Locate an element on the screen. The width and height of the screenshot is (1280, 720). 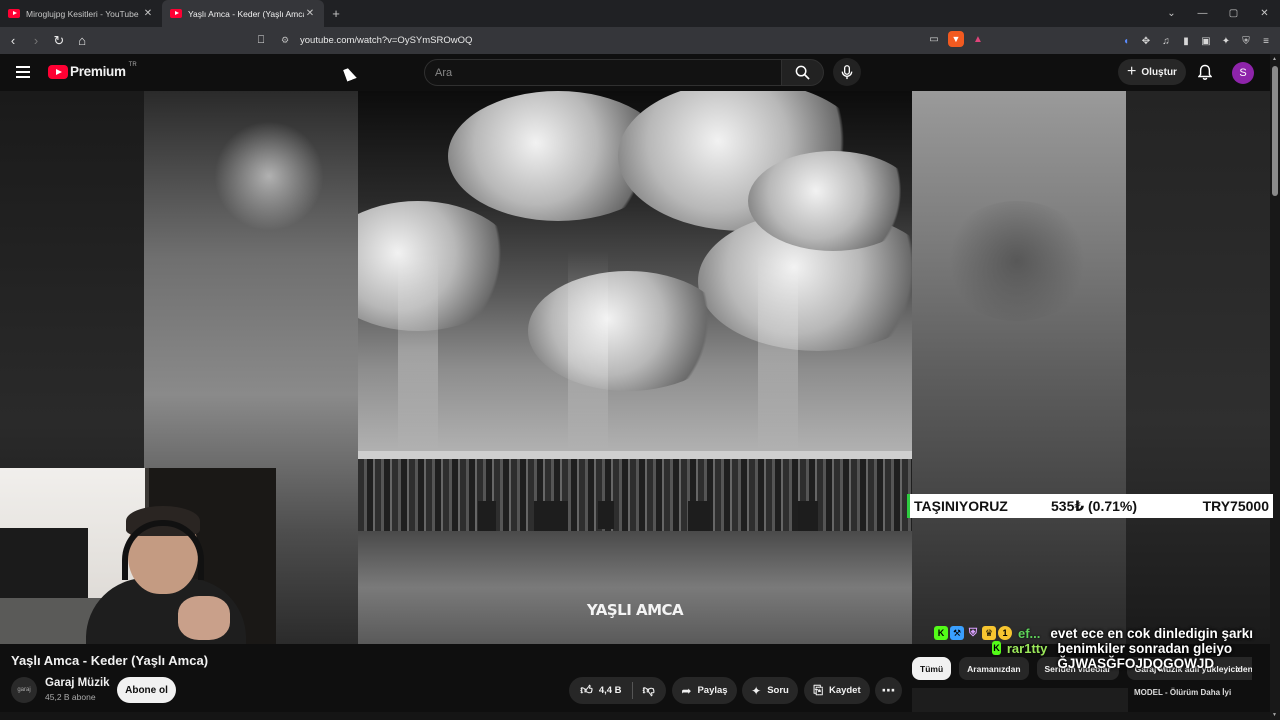
share-label: Paylaş is located at coordinates (712, 690).